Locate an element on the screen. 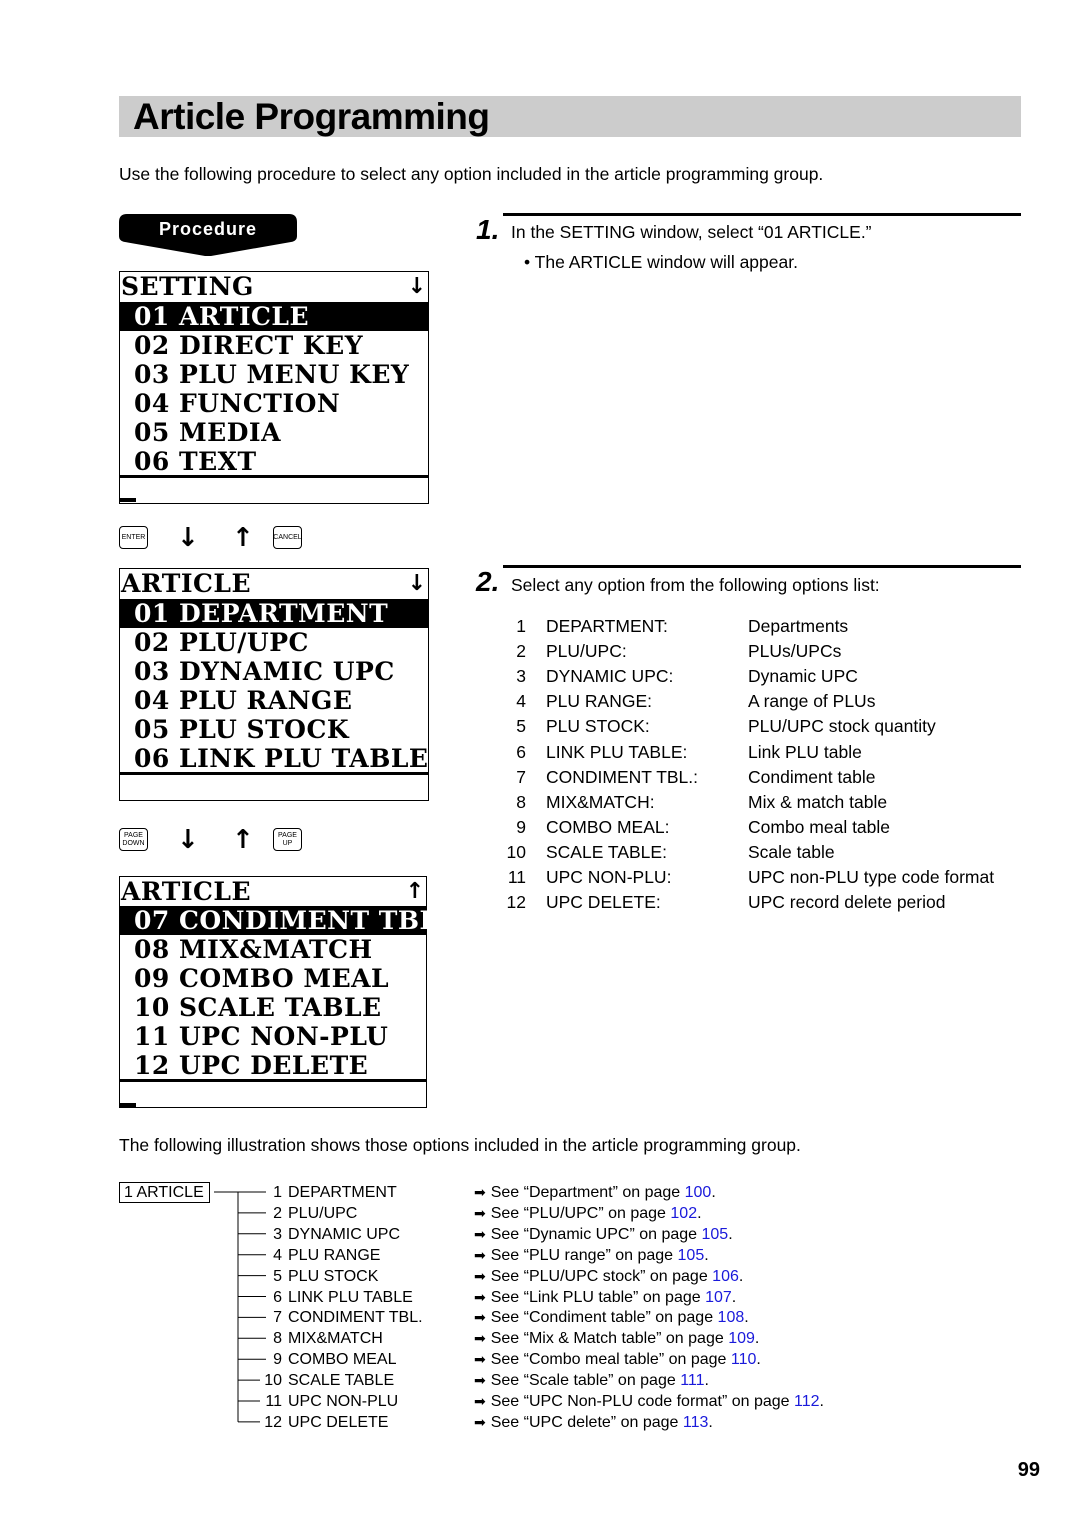  lcd-item-selected: 07 CONDIMENT TBL. is located at coordinates (283, 920).